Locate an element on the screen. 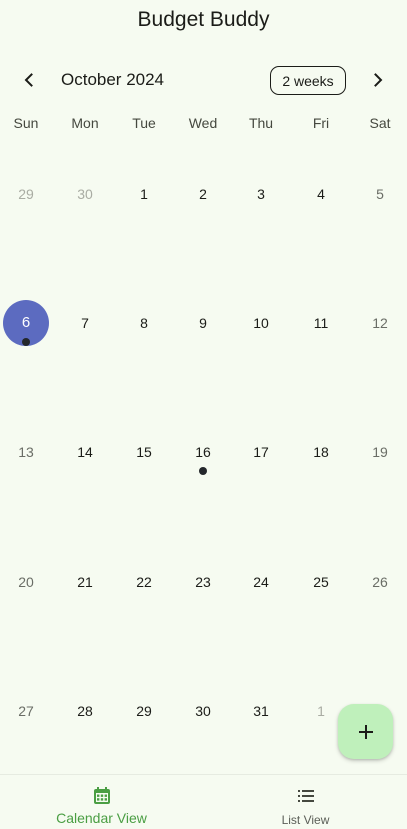 The width and height of the screenshot is (407, 829). day-number: 4 is located at coordinates (321, 194).